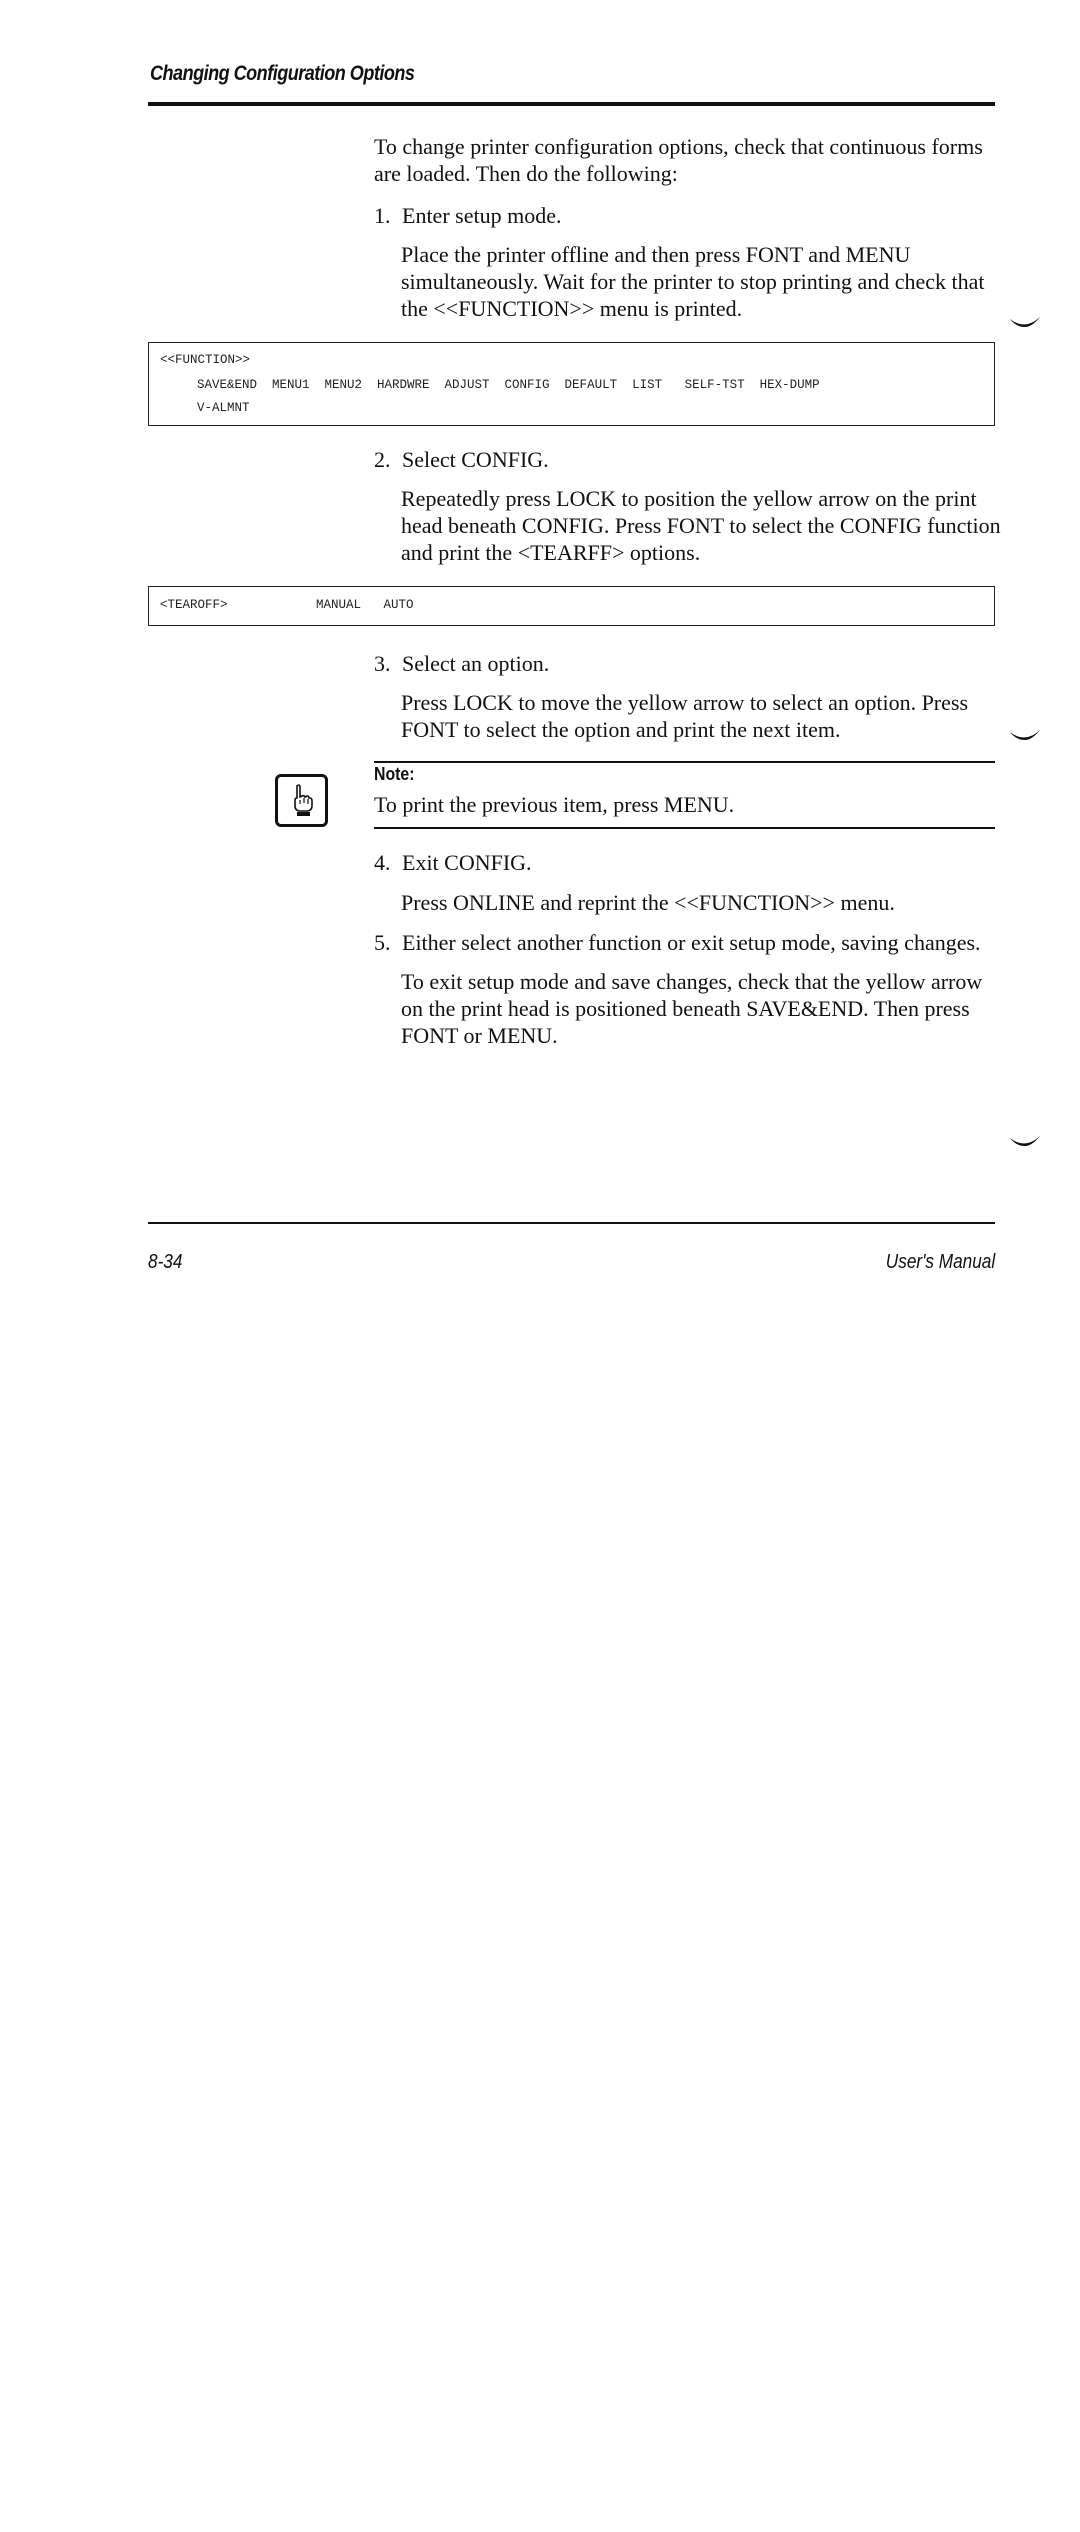  What do you see at coordinates (482, 215) in the screenshot?
I see `step-title-text: Enter setup mode.` at bounding box center [482, 215].